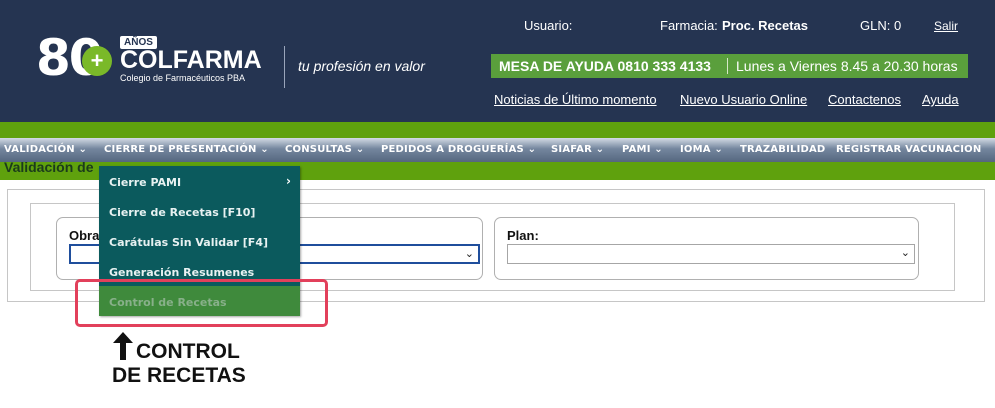 Image resolution: width=995 pixels, height=408 pixels. I want to click on menu-item-cierre-recetas: Cierre de Recetas [F10], so click(182, 212).